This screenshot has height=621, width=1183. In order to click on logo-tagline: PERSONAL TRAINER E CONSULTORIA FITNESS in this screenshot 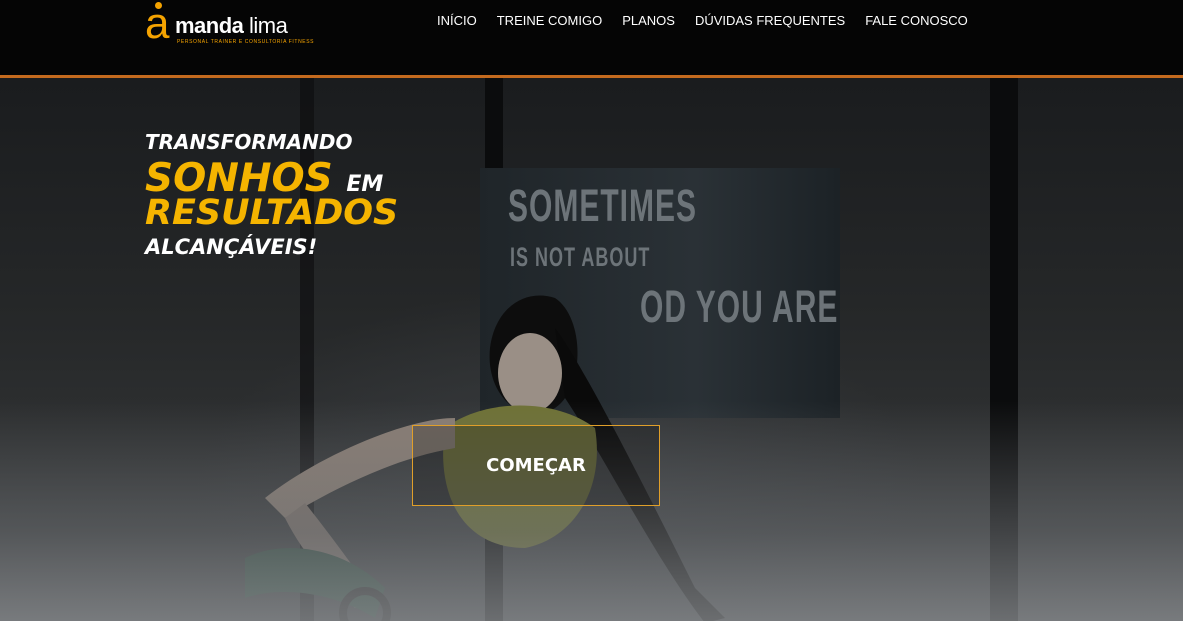, I will do `click(246, 42)`.